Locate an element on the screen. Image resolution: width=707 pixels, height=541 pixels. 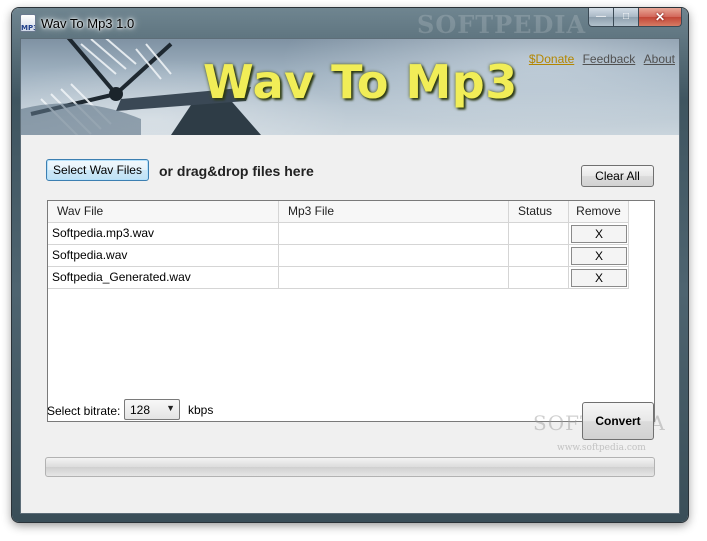
file-list-header: Wav File Mp3 File Status Remove is located at coordinates (338, 212).